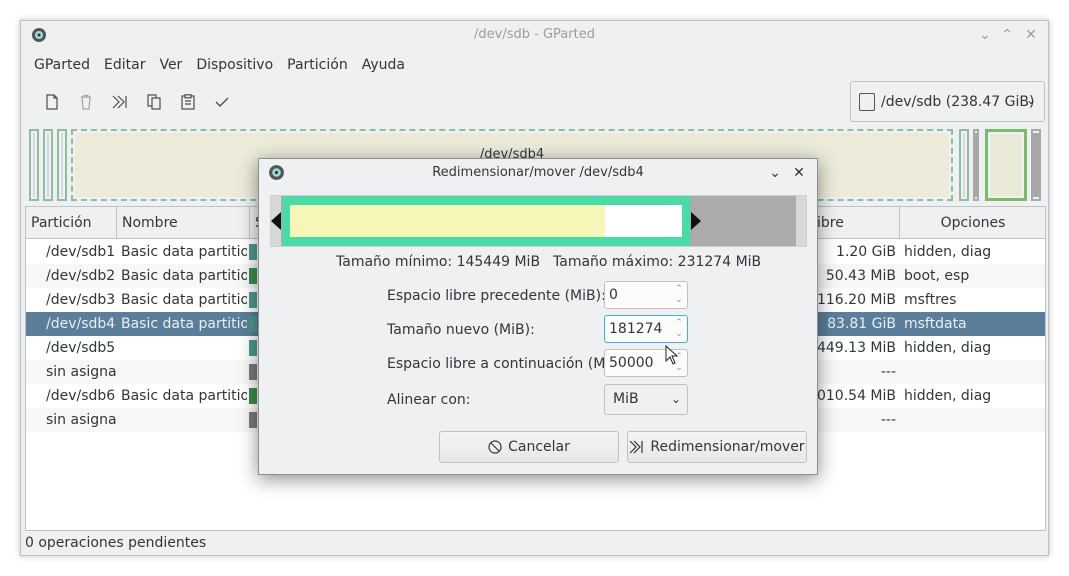 The image size is (1069, 576). I want to click on cell-partition: /dev/sdb1, so click(81, 252).